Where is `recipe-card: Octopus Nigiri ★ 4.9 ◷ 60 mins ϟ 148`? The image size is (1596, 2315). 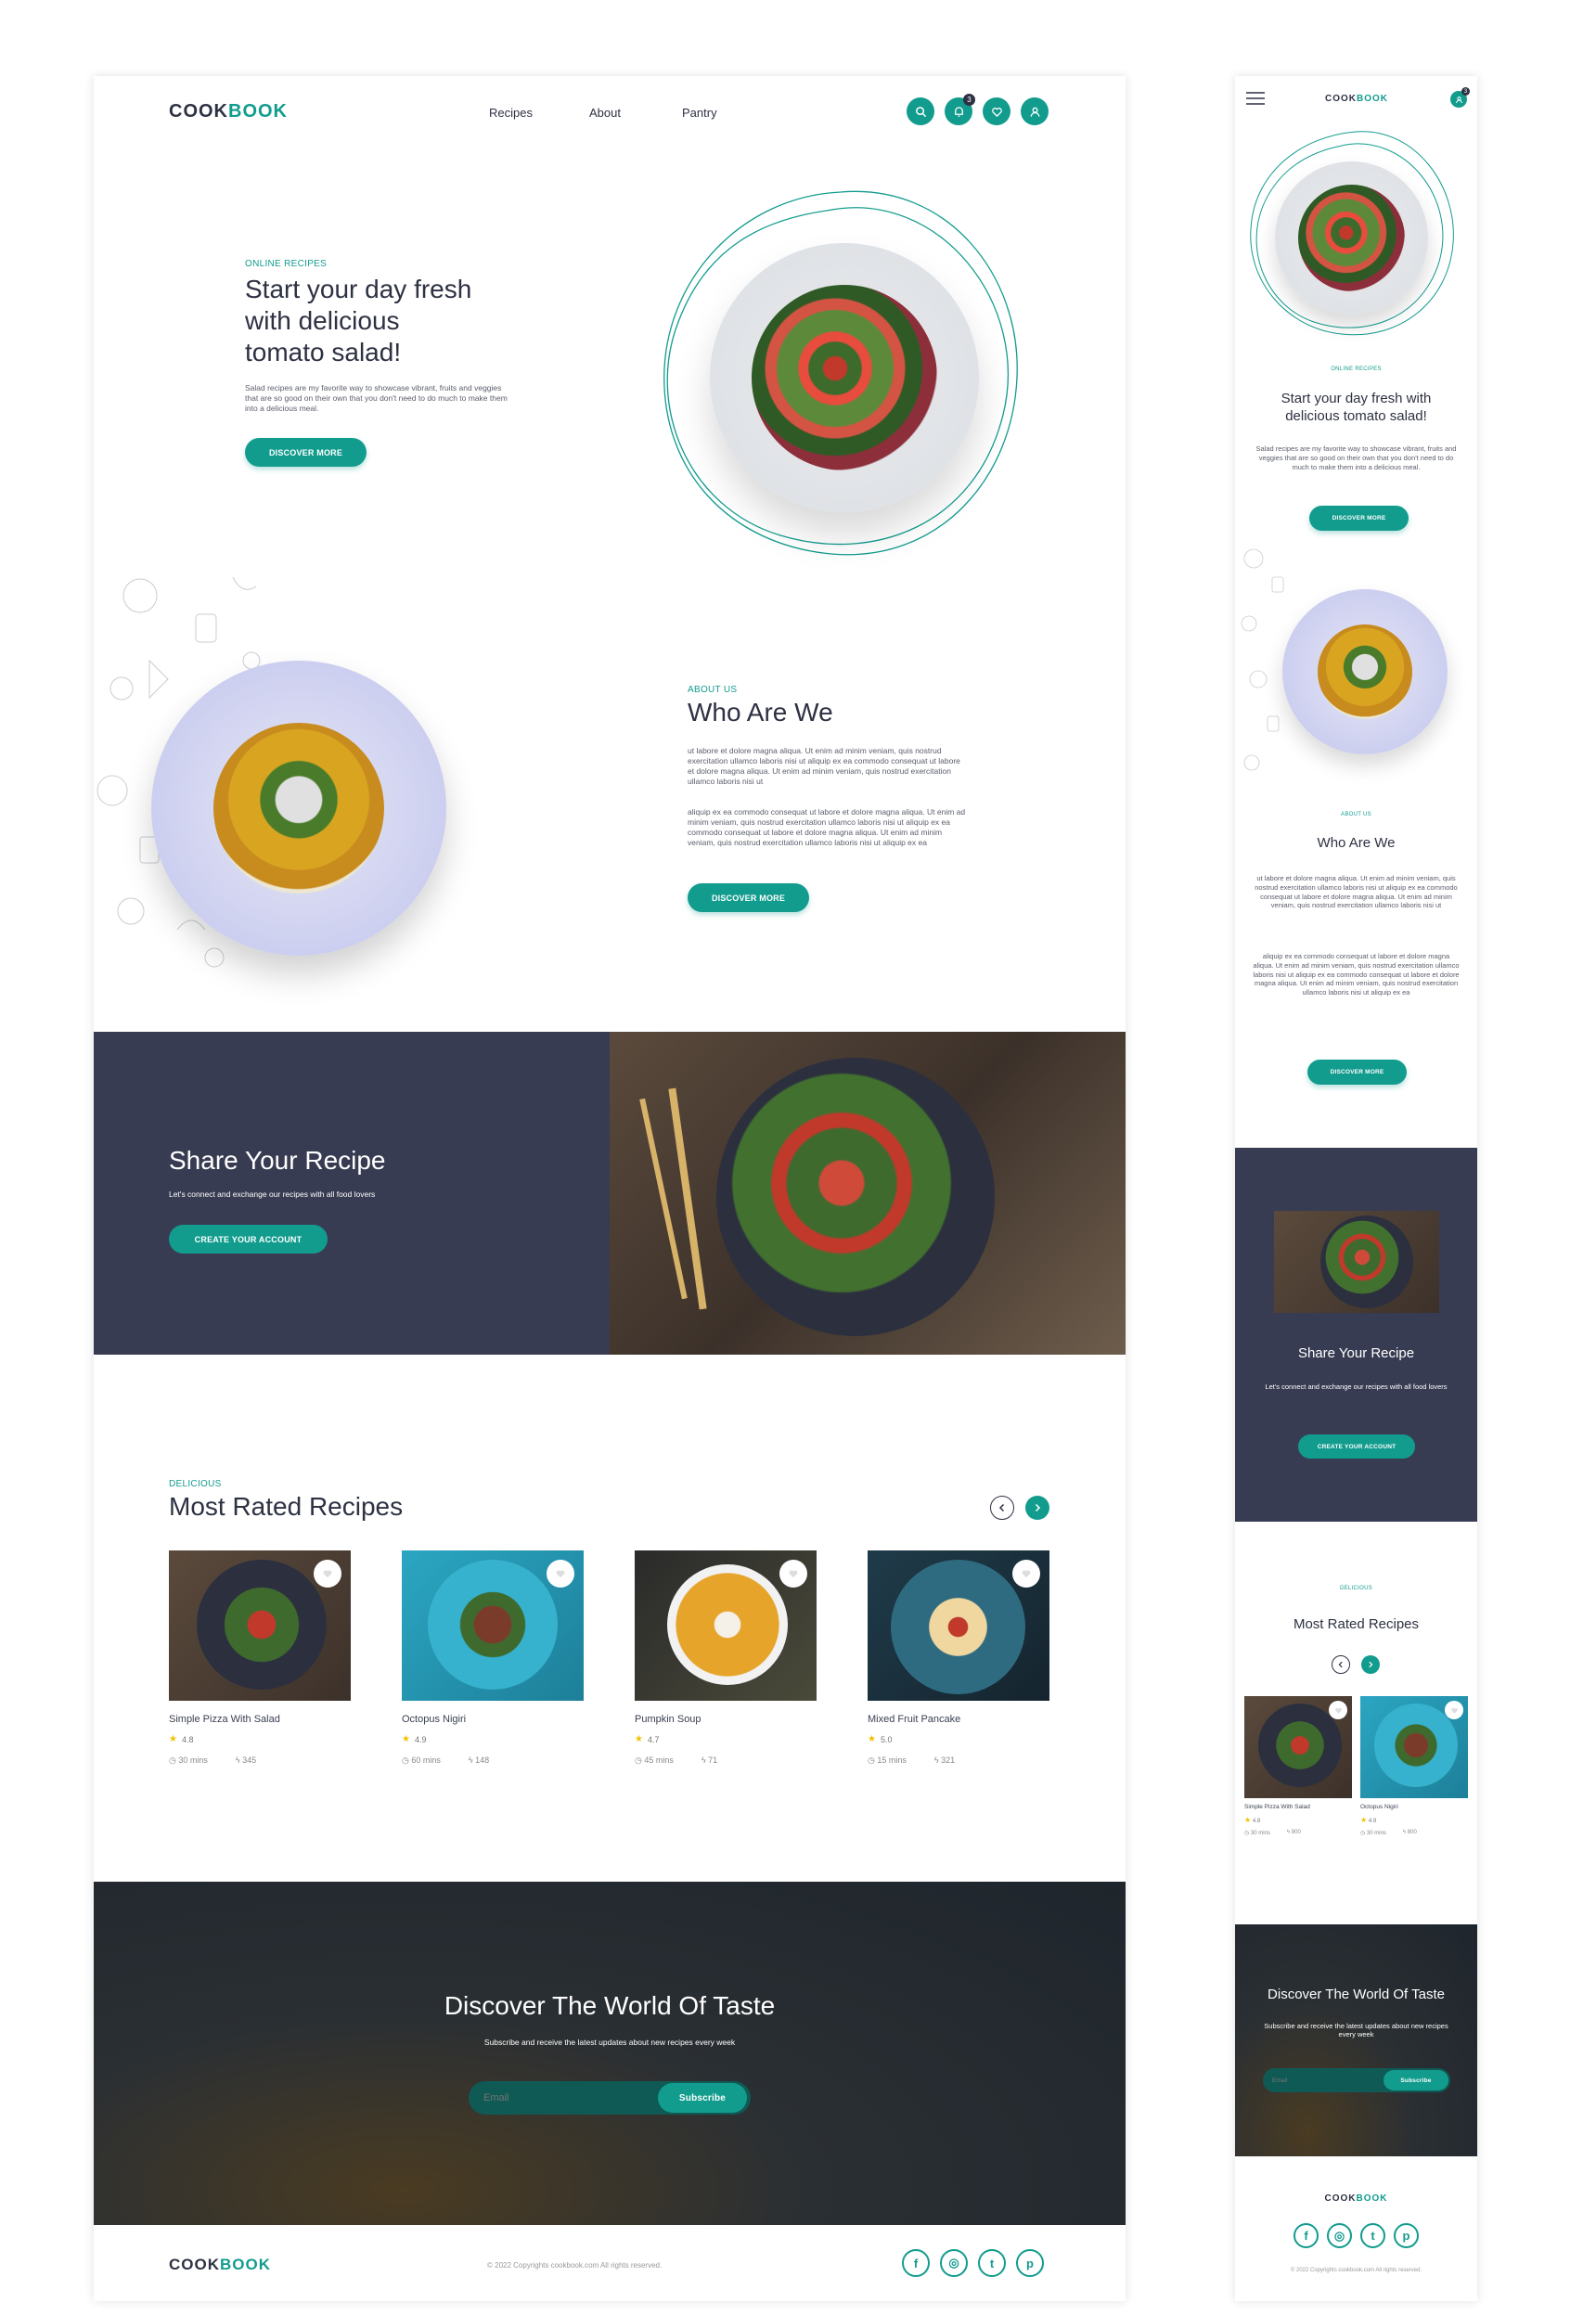
recipe-card: Octopus Nigiri ★ 4.9 ◷ 60 mins ϟ 148 is located at coordinates (493, 1658).